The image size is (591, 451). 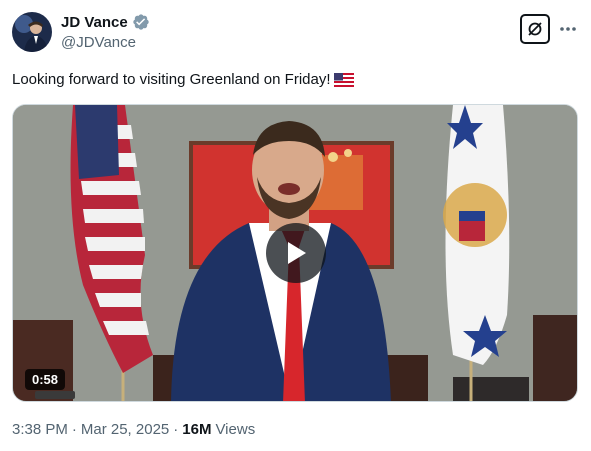 I want to click on views-label: Views, so click(x=235, y=429).